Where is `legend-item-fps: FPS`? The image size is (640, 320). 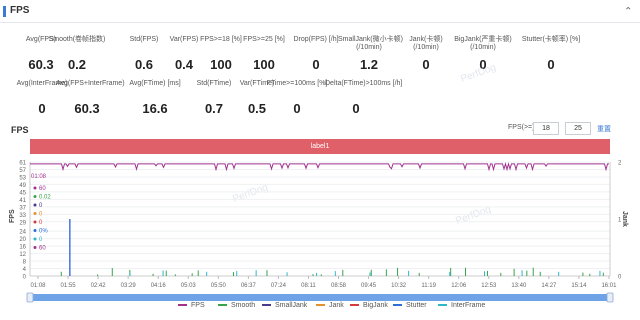 legend-item-fps: FPS is located at coordinates (191, 305).